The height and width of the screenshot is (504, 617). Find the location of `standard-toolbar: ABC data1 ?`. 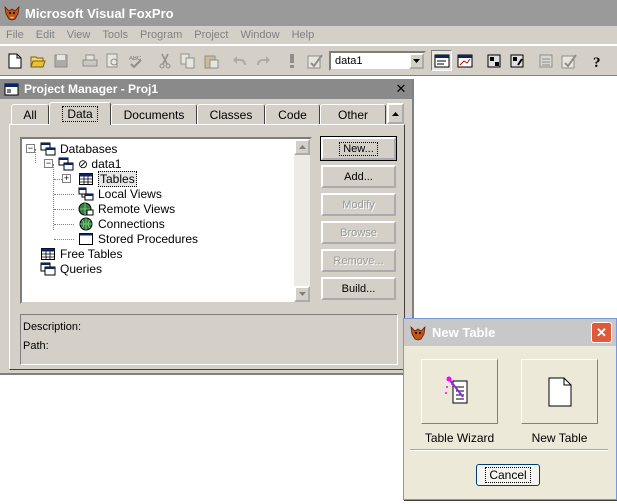

standard-toolbar: ABC data1 ? is located at coordinates (308, 61).